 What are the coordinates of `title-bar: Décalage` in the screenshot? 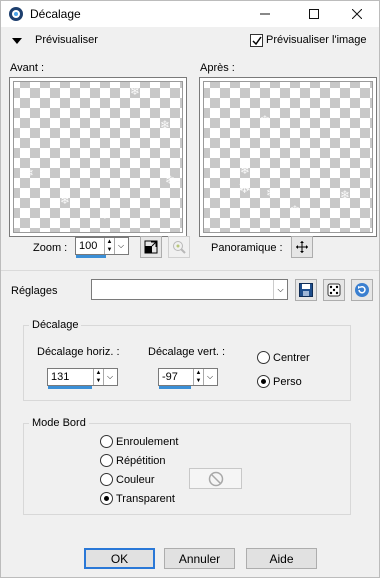 It's located at (190, 14).